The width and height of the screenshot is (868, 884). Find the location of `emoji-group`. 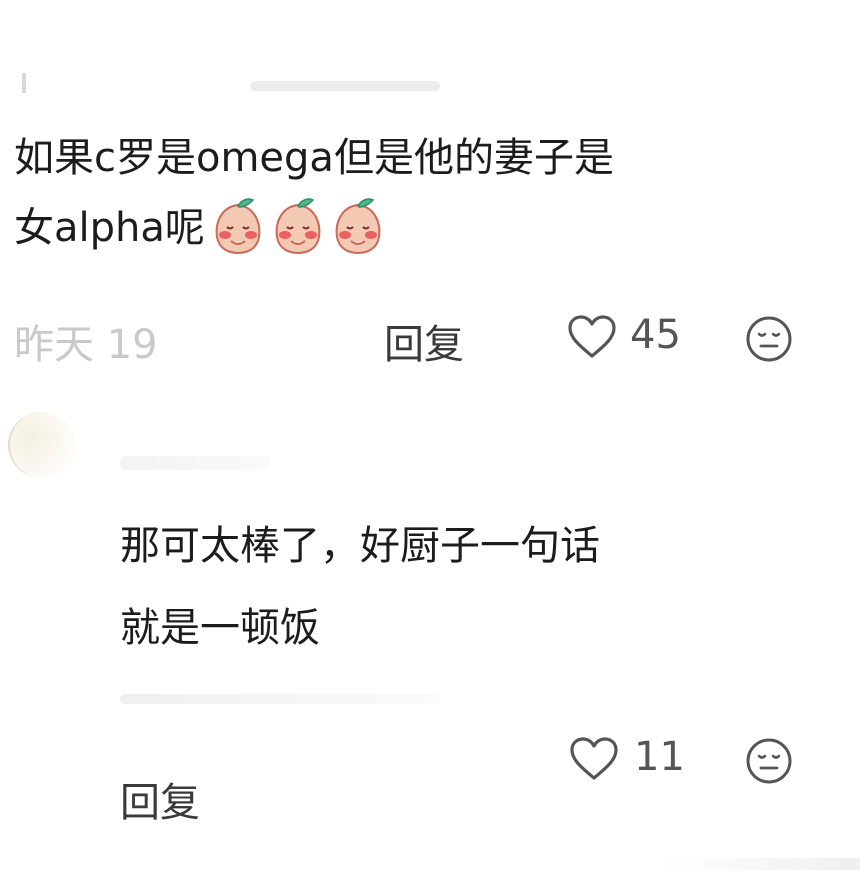

emoji-group is located at coordinates (299, 230).